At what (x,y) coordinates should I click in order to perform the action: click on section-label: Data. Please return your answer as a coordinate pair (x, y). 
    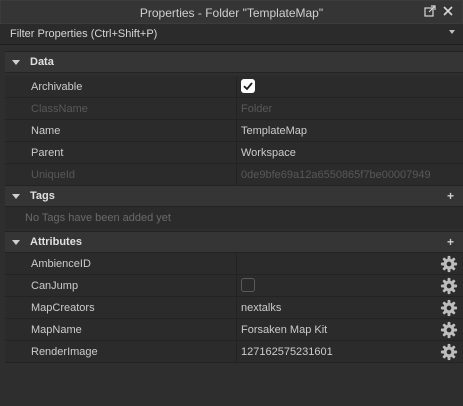
    Looking at the image, I should click on (42, 62).